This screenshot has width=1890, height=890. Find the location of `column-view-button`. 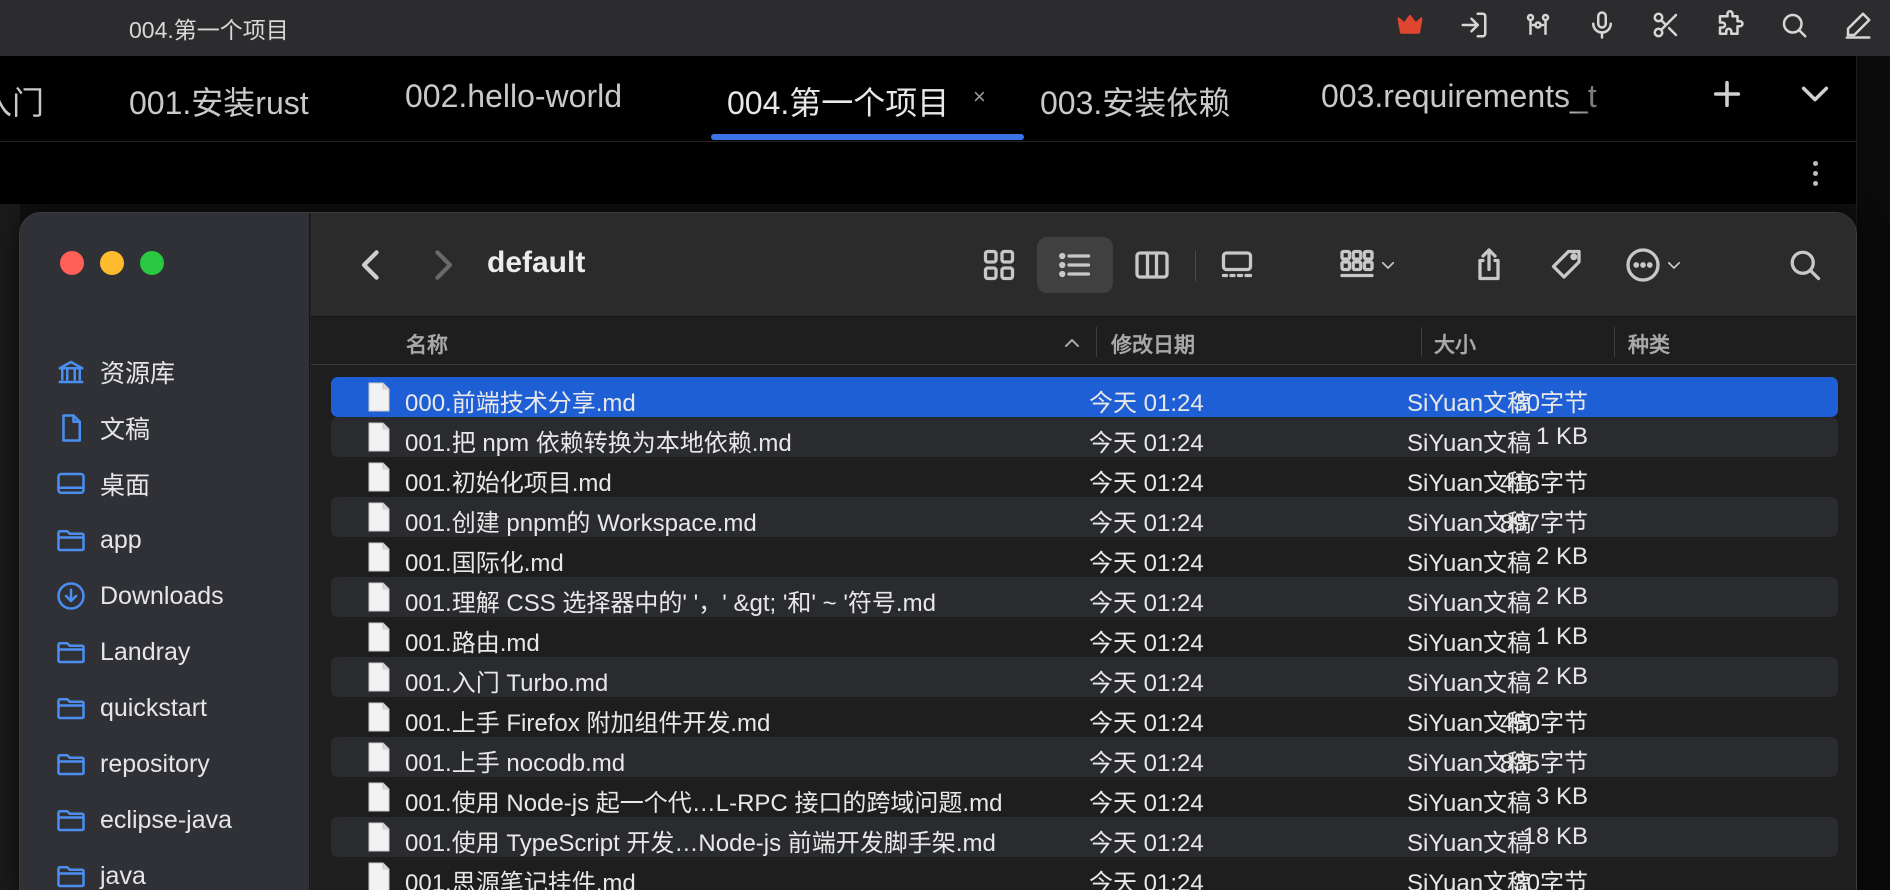

column-view-button is located at coordinates (1152, 265).